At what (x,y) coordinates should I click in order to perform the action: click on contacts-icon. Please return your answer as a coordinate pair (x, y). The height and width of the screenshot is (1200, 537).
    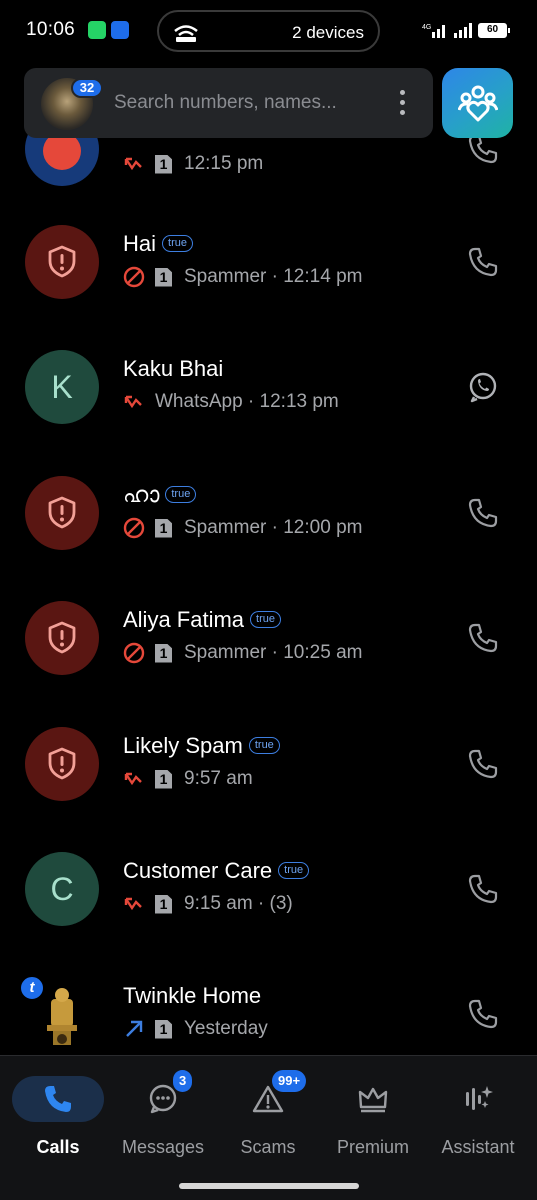
    Looking at the image, I should click on (478, 103).